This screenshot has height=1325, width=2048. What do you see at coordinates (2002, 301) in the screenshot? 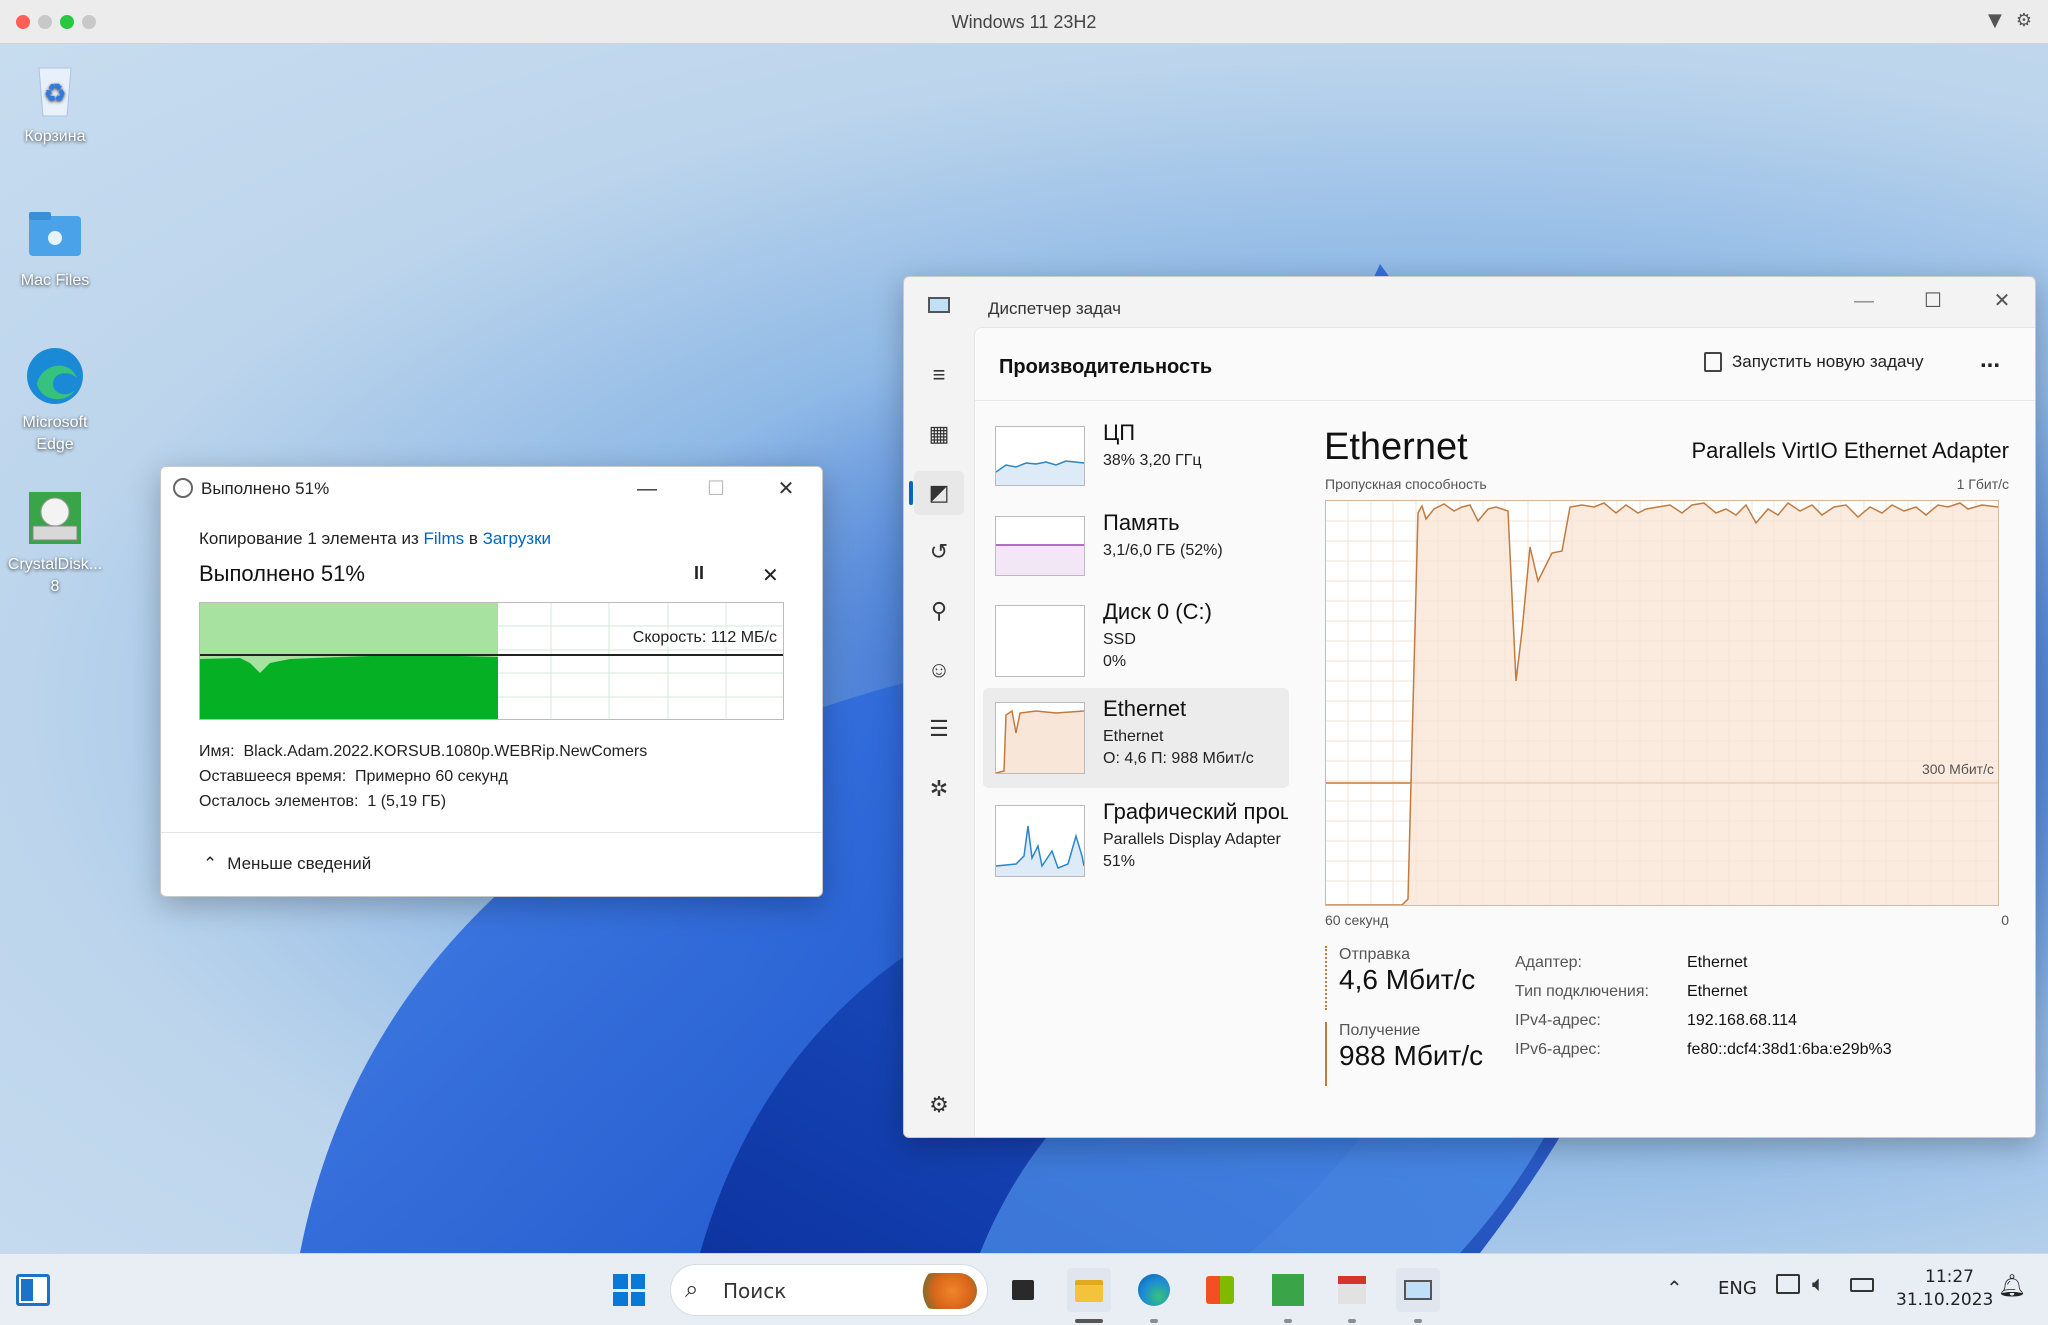
I see `tm-close-button: ✕` at bounding box center [2002, 301].